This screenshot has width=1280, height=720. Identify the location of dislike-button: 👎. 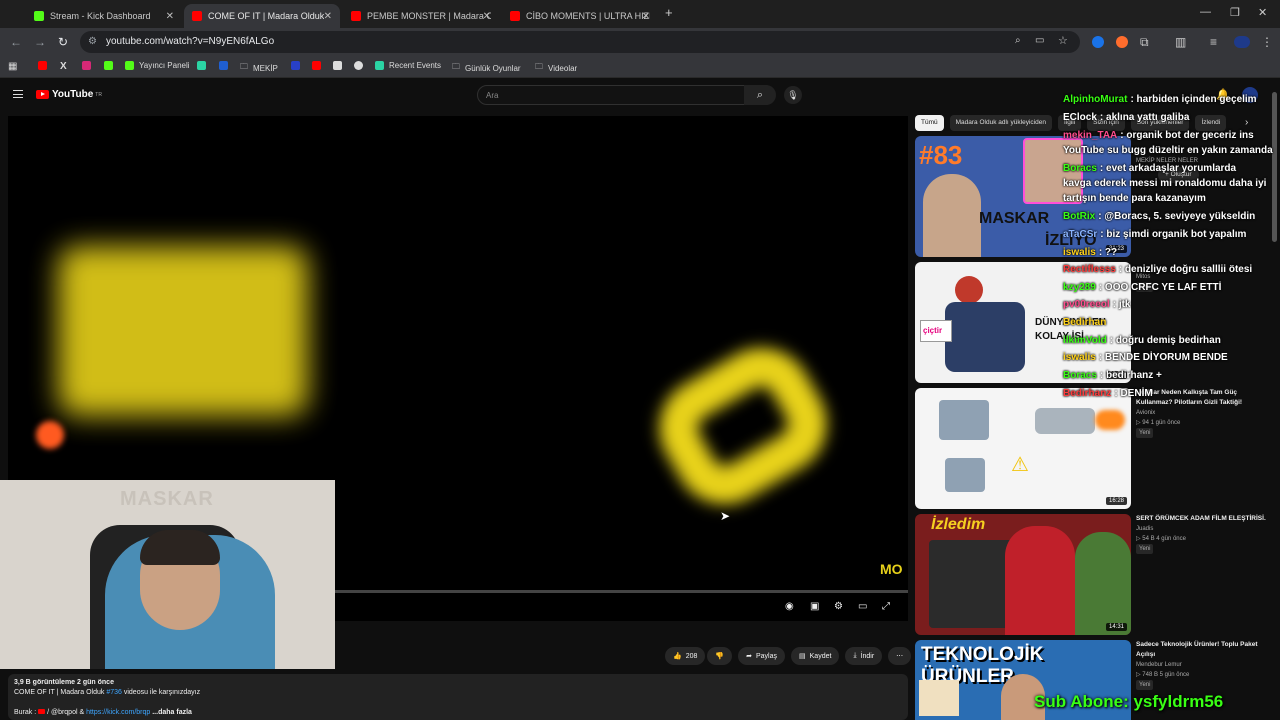
(720, 656).